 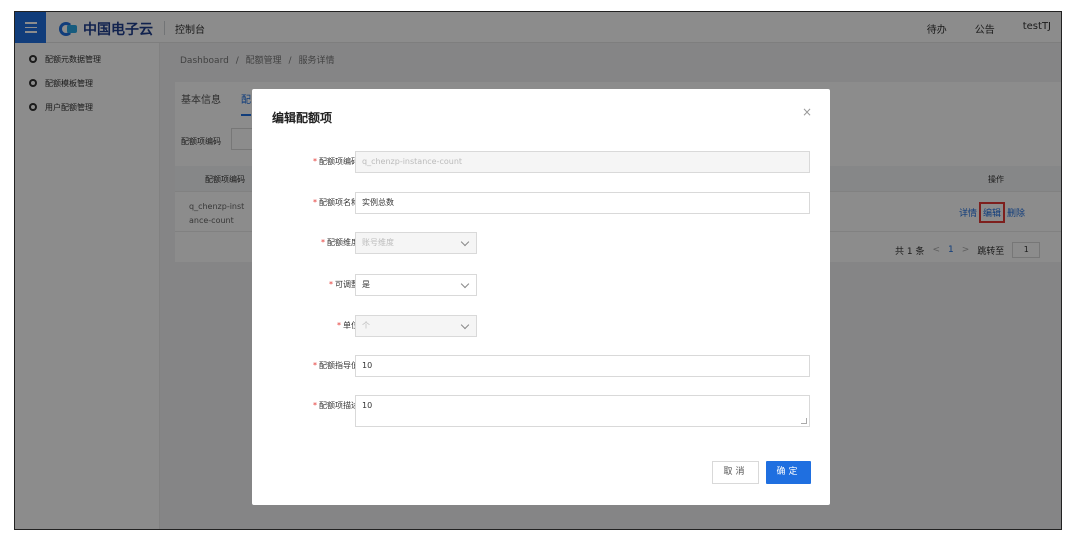 I want to click on field-label: * 配额项名称, so click(x=336, y=202).